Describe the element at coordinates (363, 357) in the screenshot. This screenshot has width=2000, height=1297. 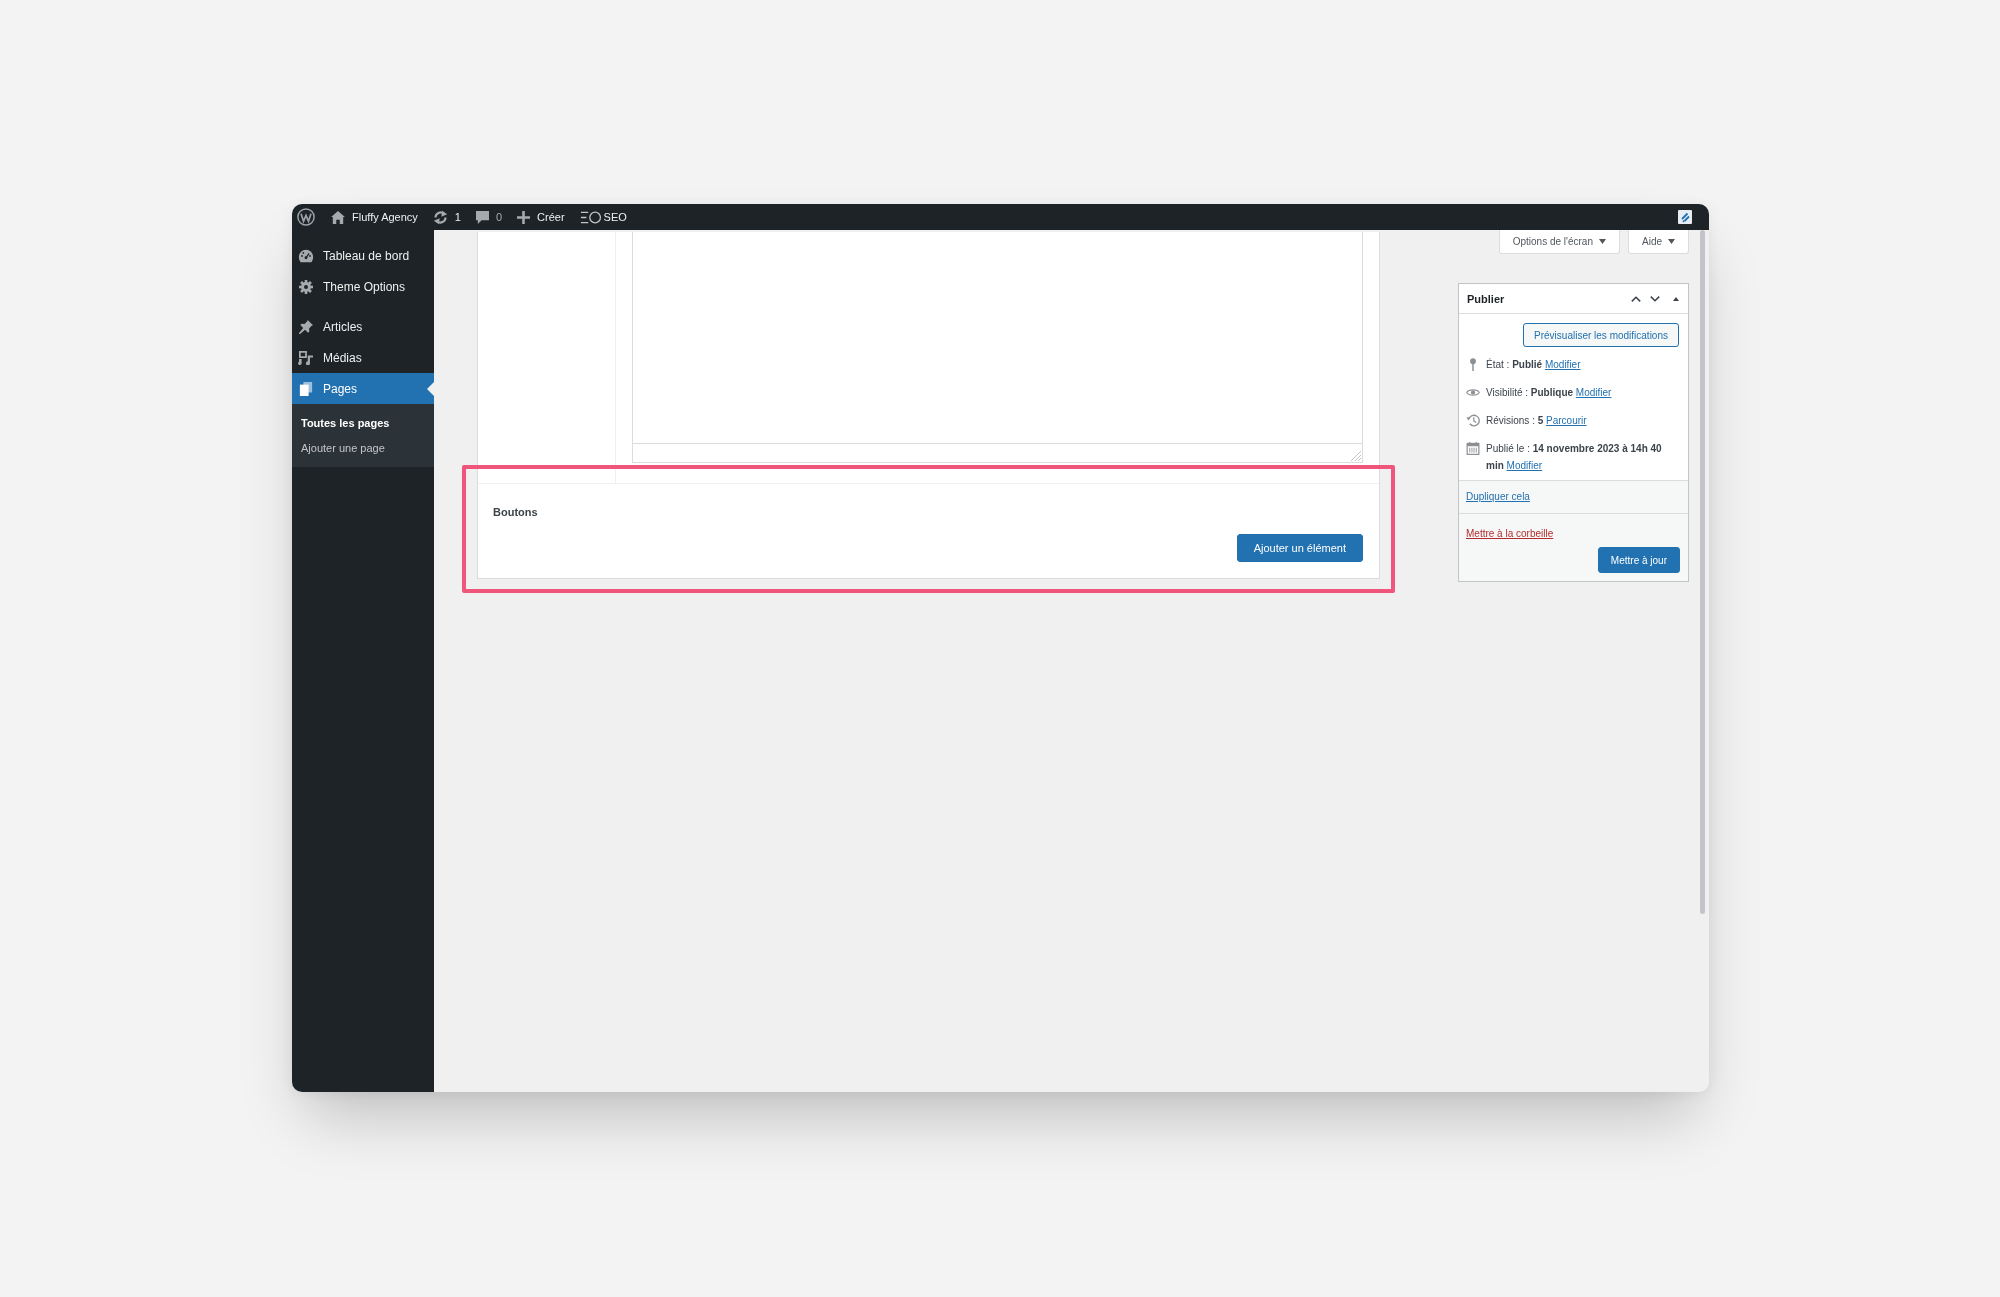
I see `sidebar-item: Médias` at that location.